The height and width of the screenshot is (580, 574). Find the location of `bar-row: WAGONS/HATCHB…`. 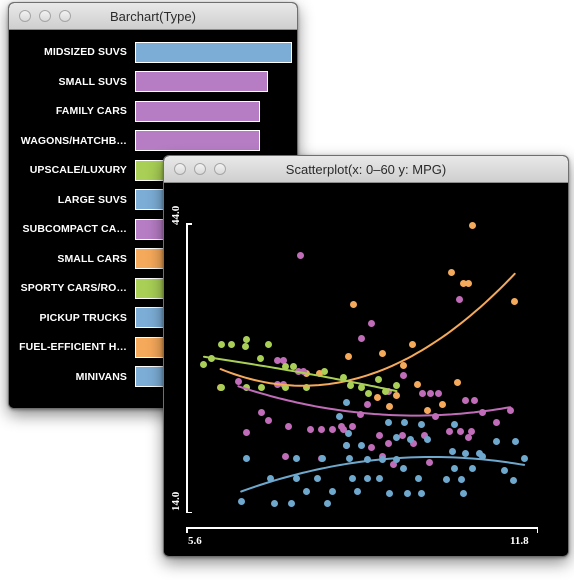

bar-row: WAGONS/HATCHB… is located at coordinates (153, 141).